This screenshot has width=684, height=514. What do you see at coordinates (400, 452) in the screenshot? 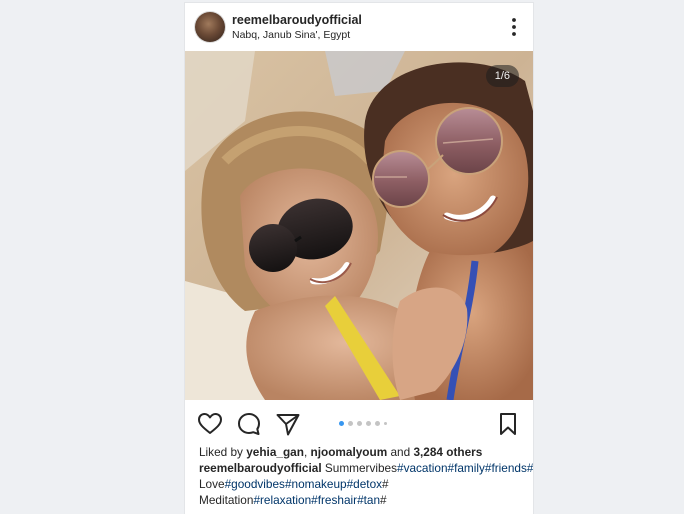
I see `likes-and: and` at bounding box center [400, 452].